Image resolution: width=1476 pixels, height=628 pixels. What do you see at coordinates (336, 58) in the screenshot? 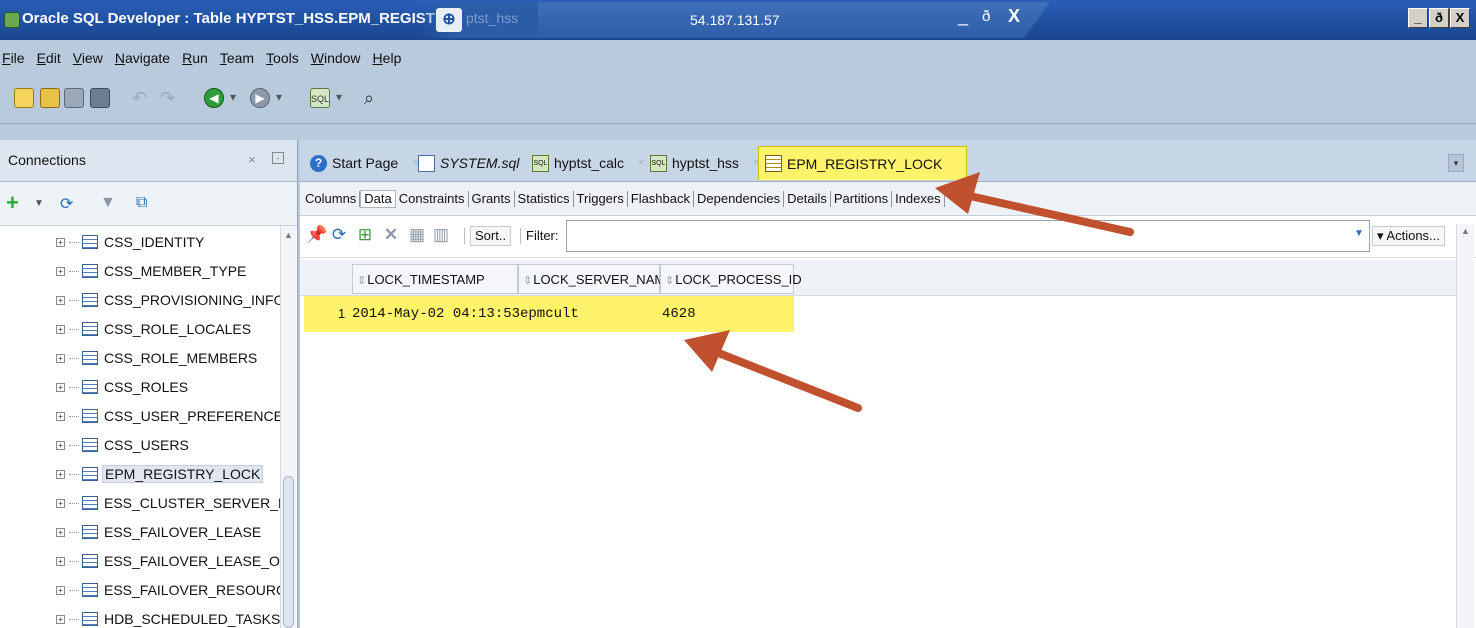
I see `menu-window: Window` at bounding box center [336, 58].